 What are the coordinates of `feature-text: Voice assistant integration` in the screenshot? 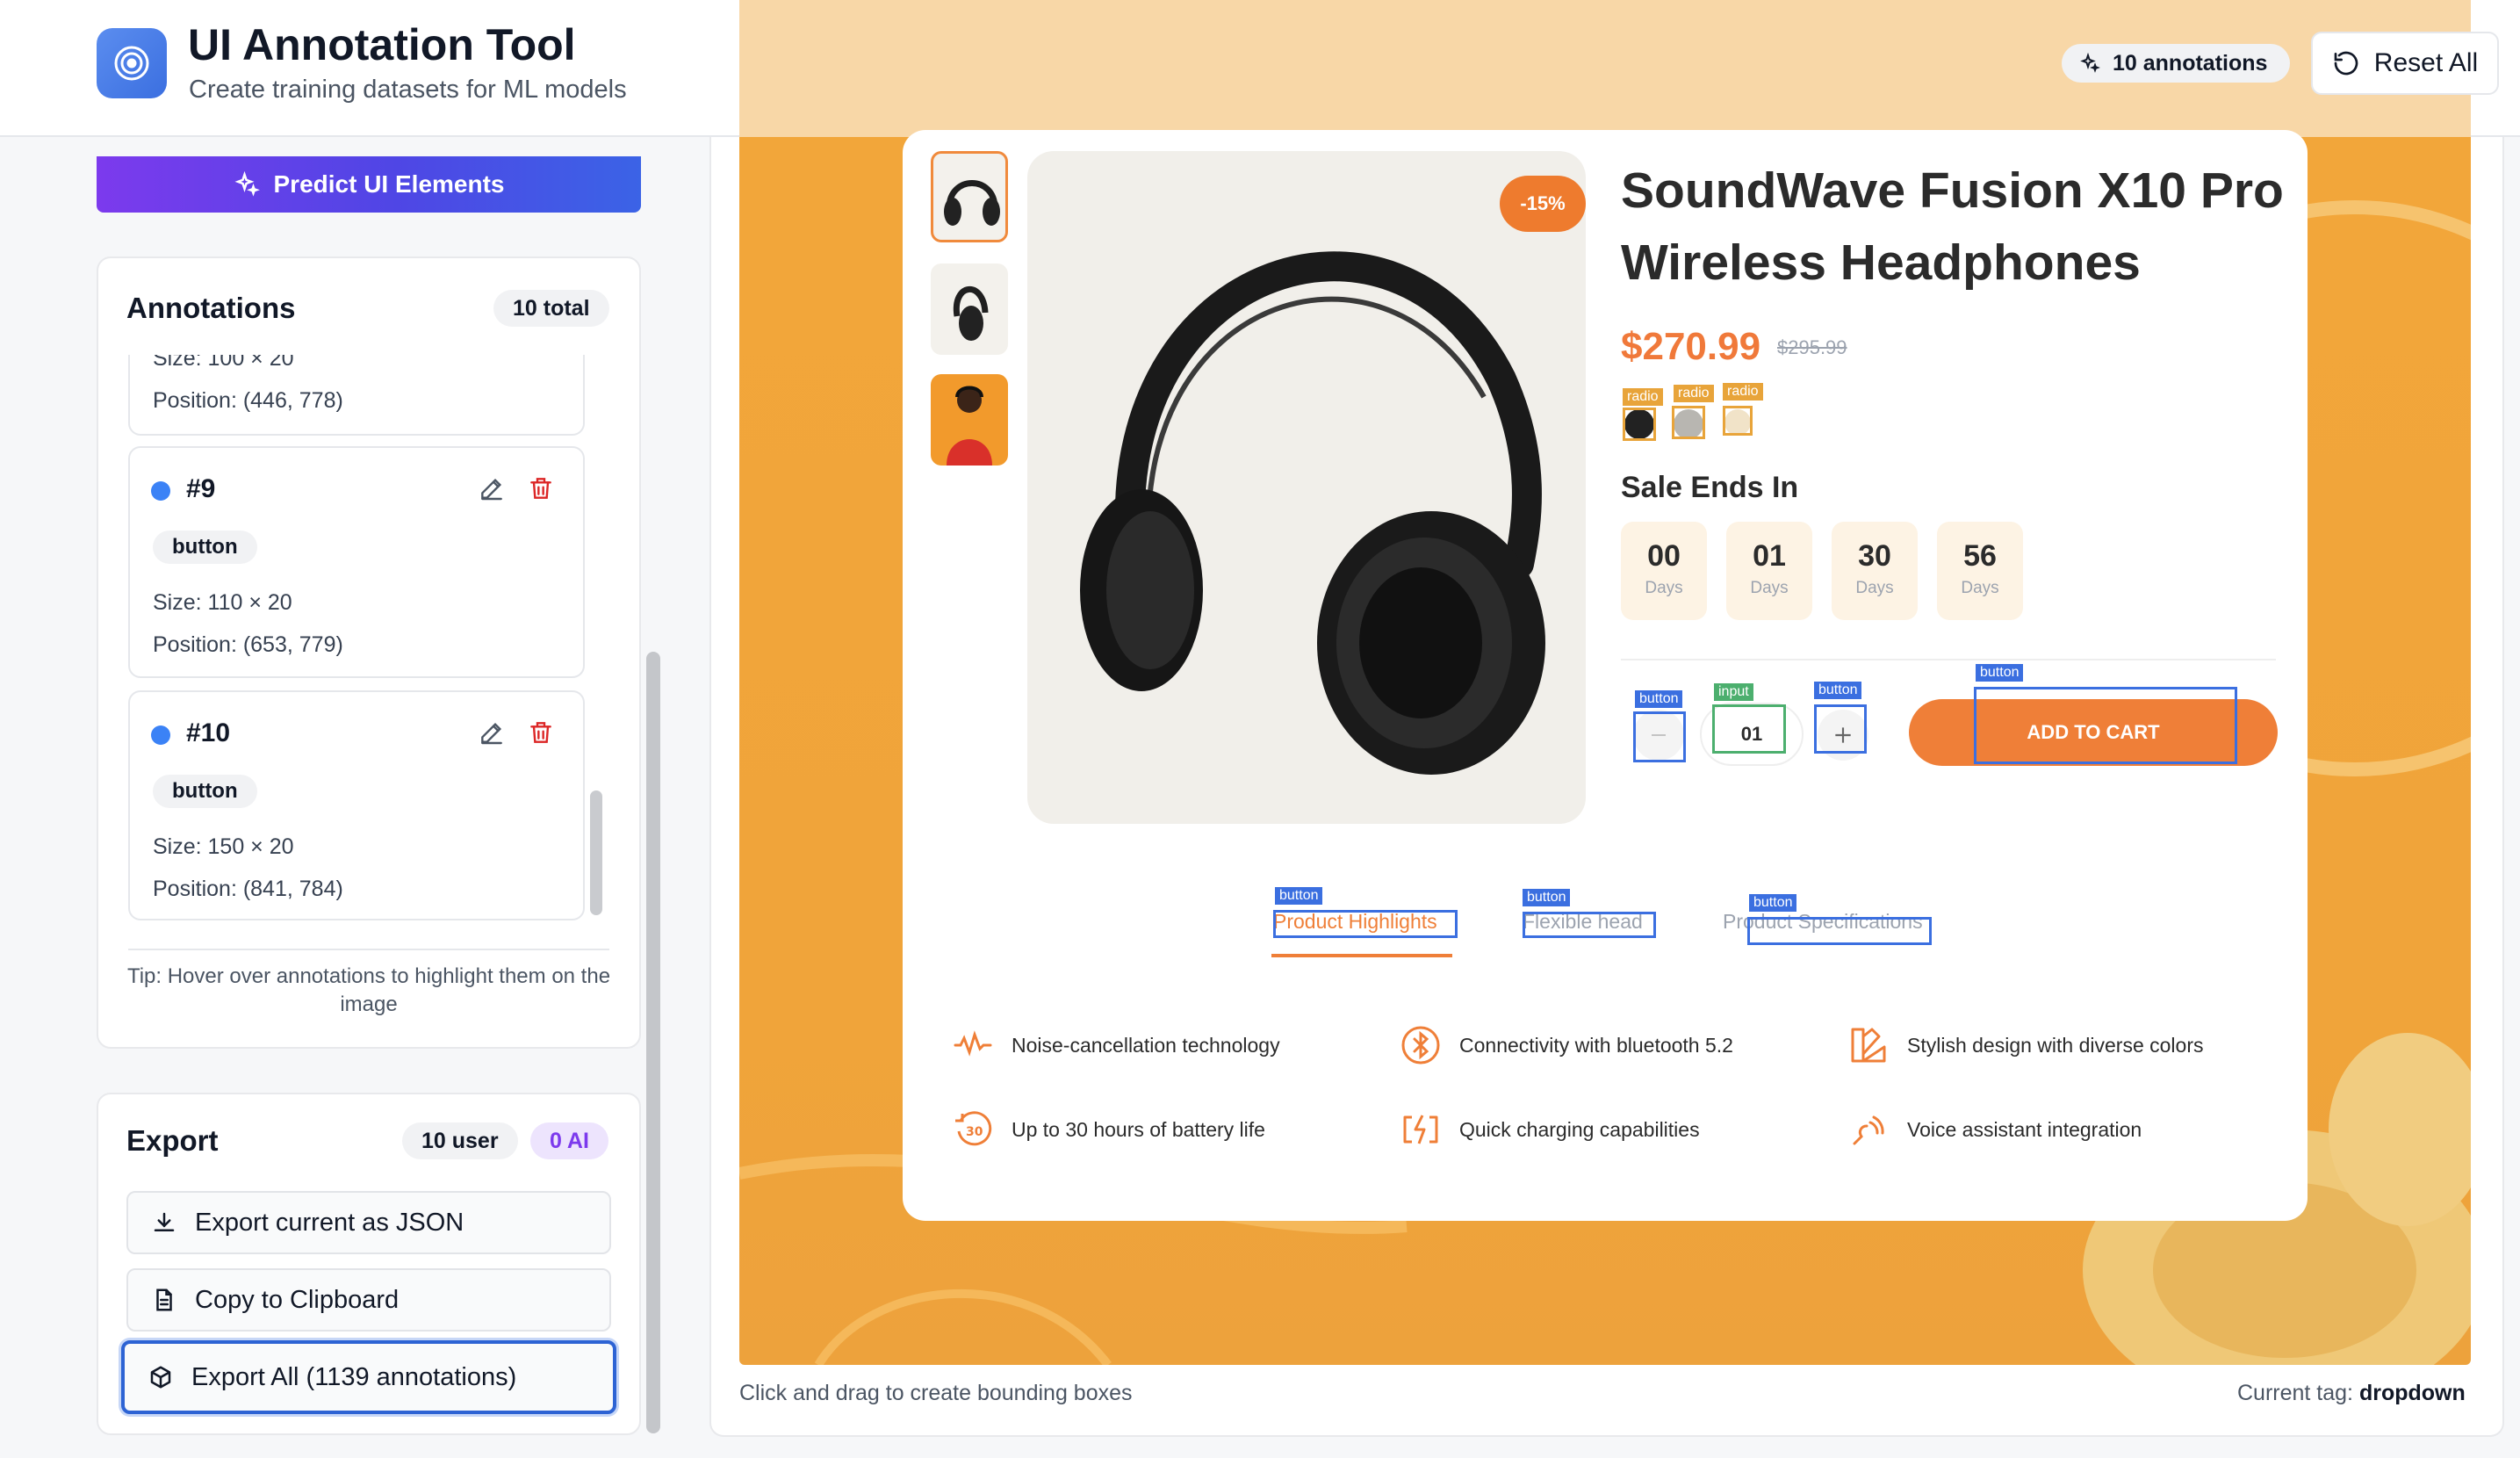 It's located at (2024, 1129).